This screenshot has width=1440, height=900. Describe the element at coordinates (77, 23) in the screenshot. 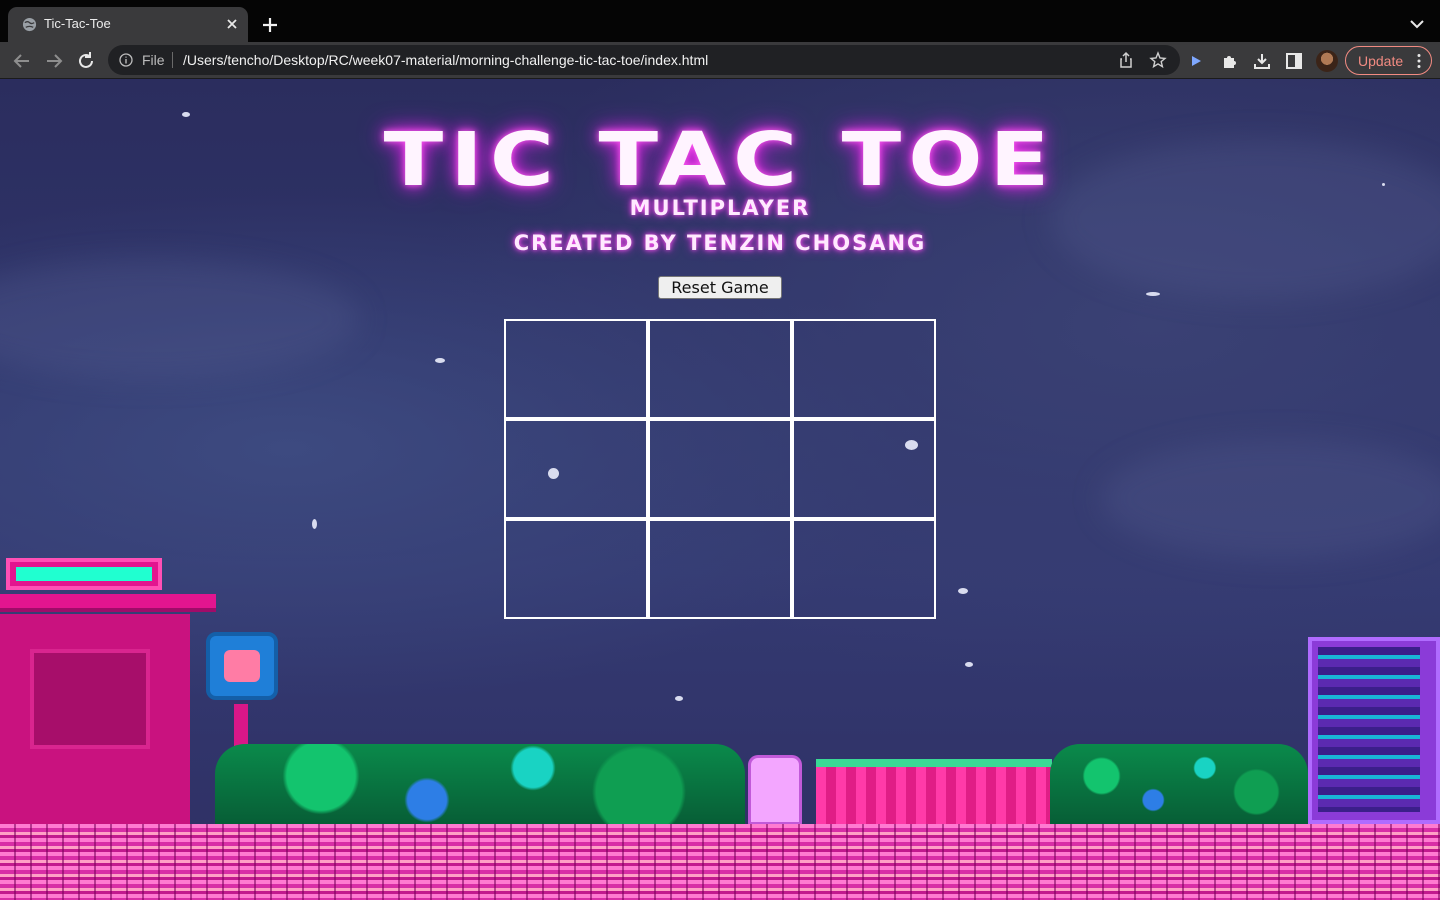

I see `tab-title: Tic-Tac-Toe` at that location.